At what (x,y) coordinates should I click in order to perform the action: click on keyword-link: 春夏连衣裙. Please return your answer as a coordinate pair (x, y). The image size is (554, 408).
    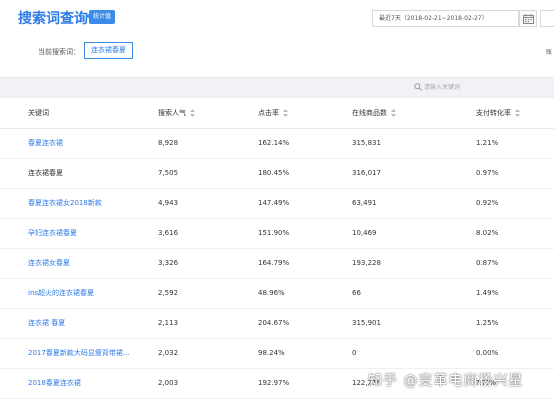
    Looking at the image, I should click on (65, 143).